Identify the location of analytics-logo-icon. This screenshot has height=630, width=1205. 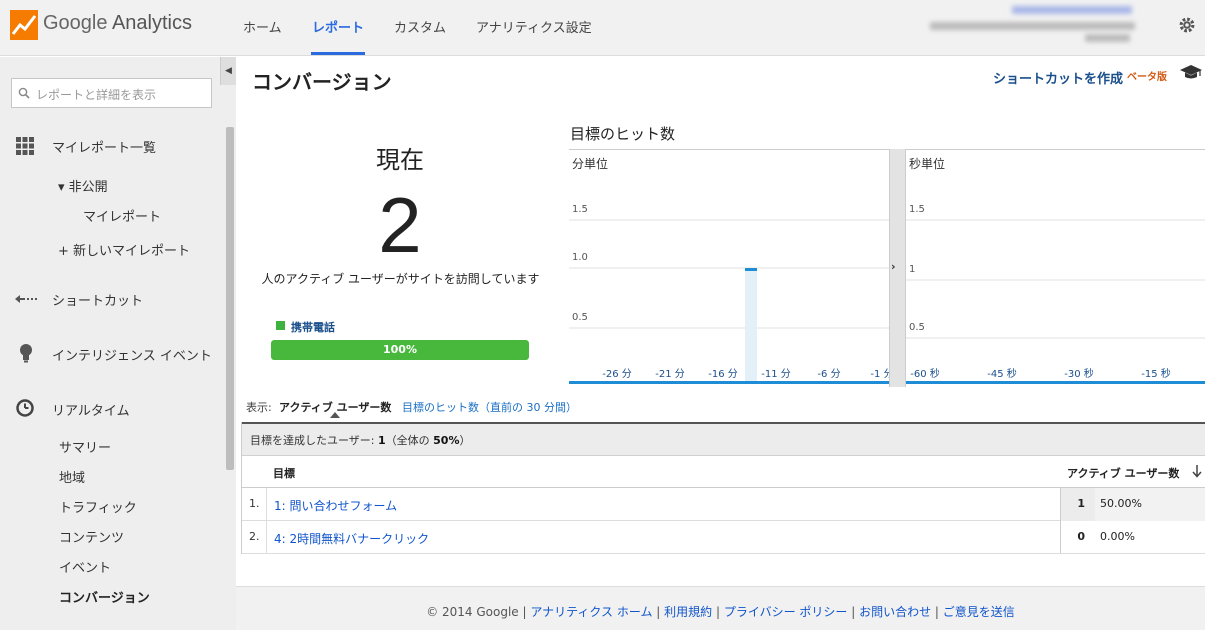
(24, 25).